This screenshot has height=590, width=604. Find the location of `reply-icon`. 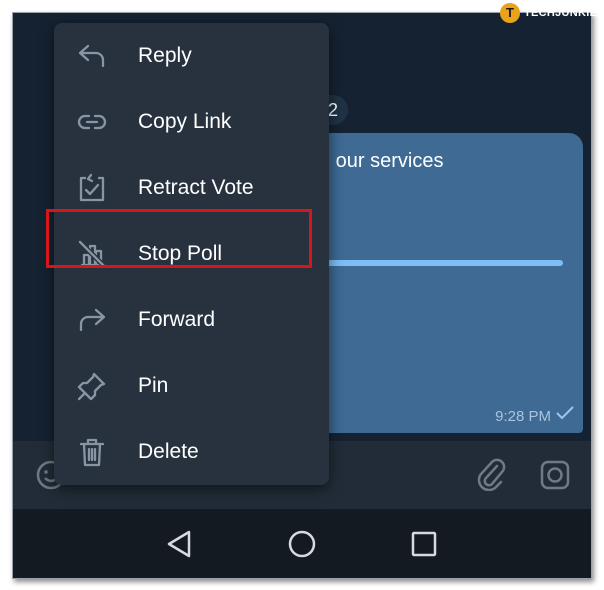

reply-icon is located at coordinates (92, 56).